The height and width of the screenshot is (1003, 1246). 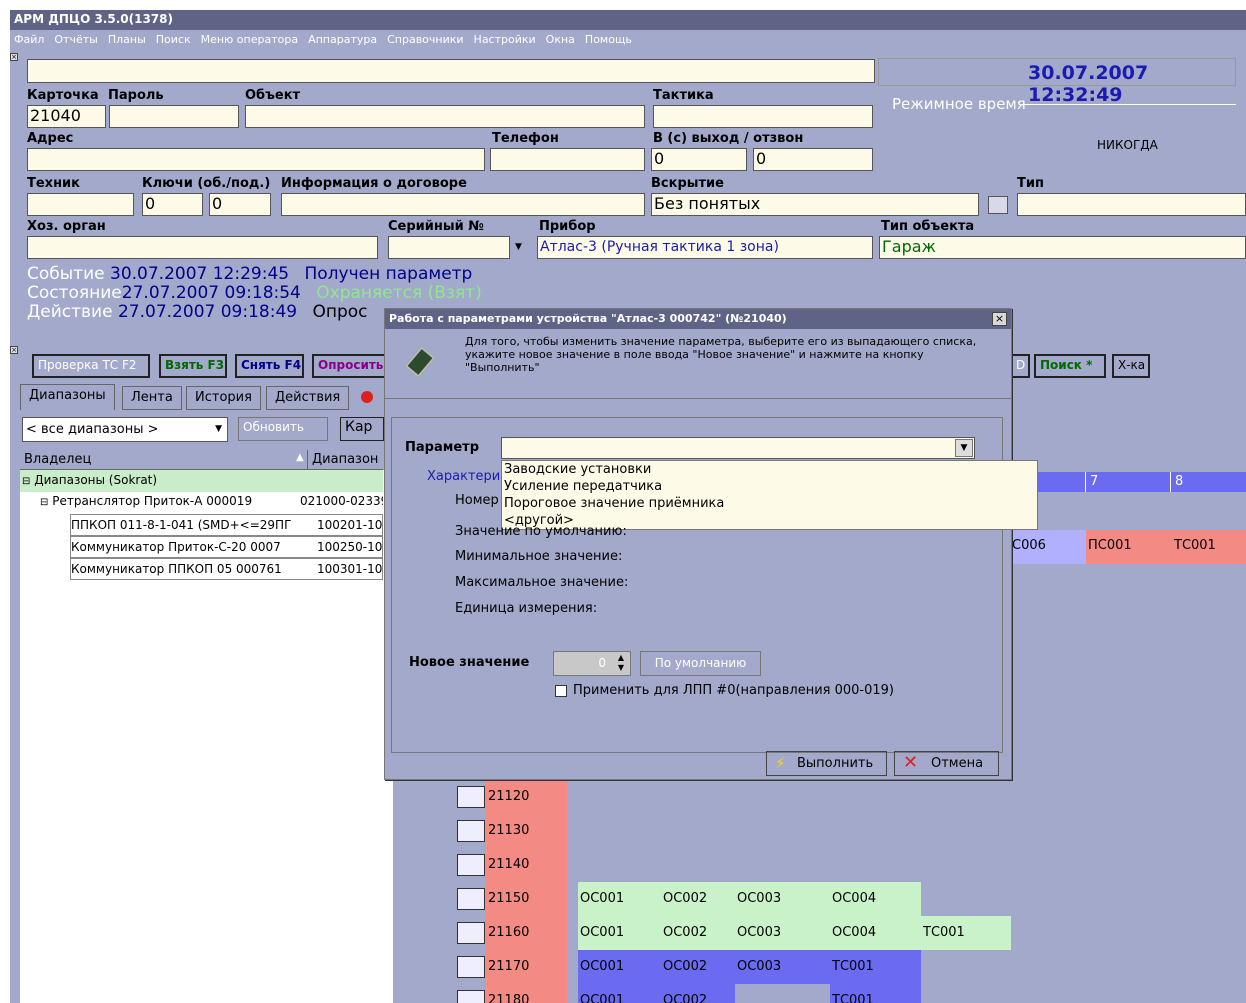 What do you see at coordinates (14, 350) in the screenshot?
I see `toolbar-close-icon: ×` at bounding box center [14, 350].